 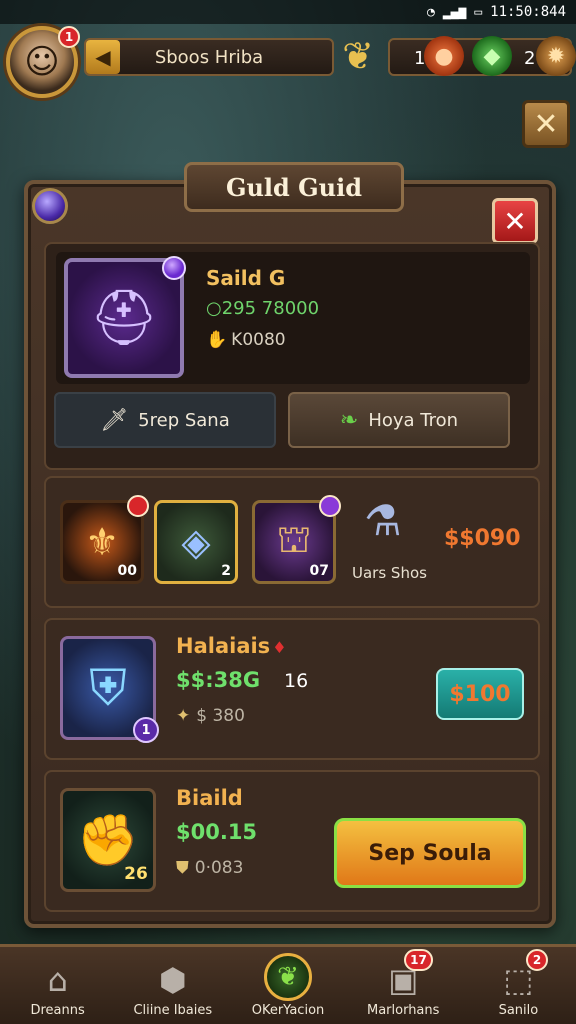 What do you see at coordinates (358, 56) in the screenshot?
I see `gold-leaf-icon: ❦` at bounding box center [358, 56].